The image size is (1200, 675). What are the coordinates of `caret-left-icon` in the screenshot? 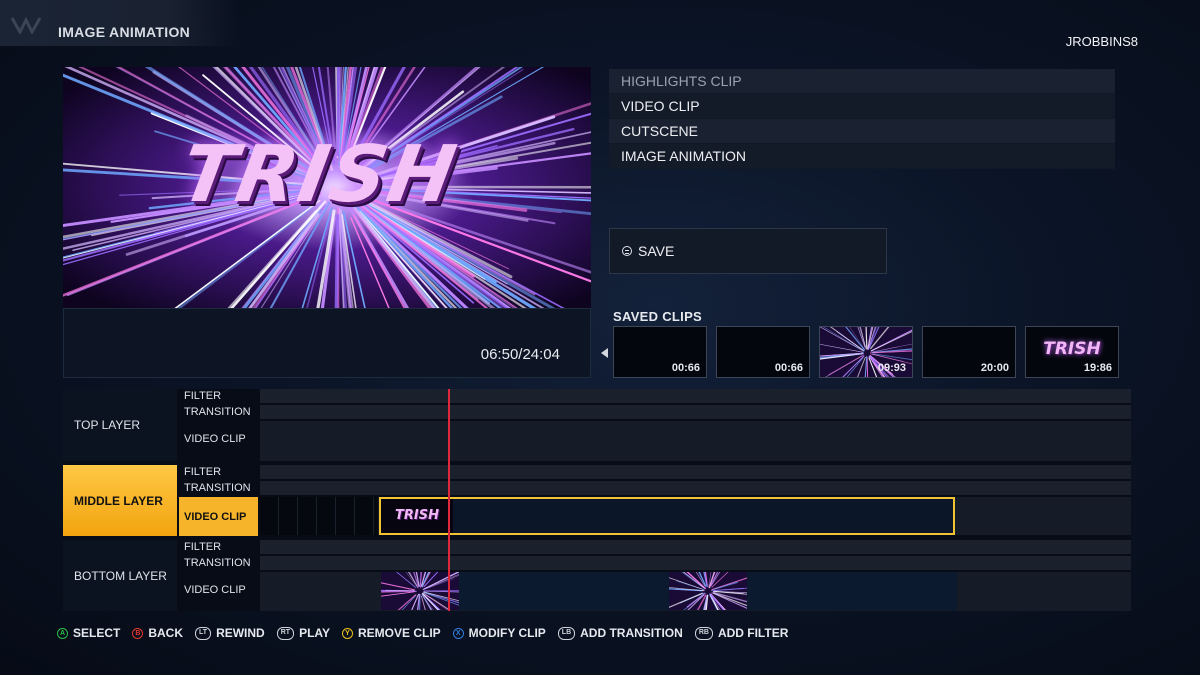 It's located at (604, 353).